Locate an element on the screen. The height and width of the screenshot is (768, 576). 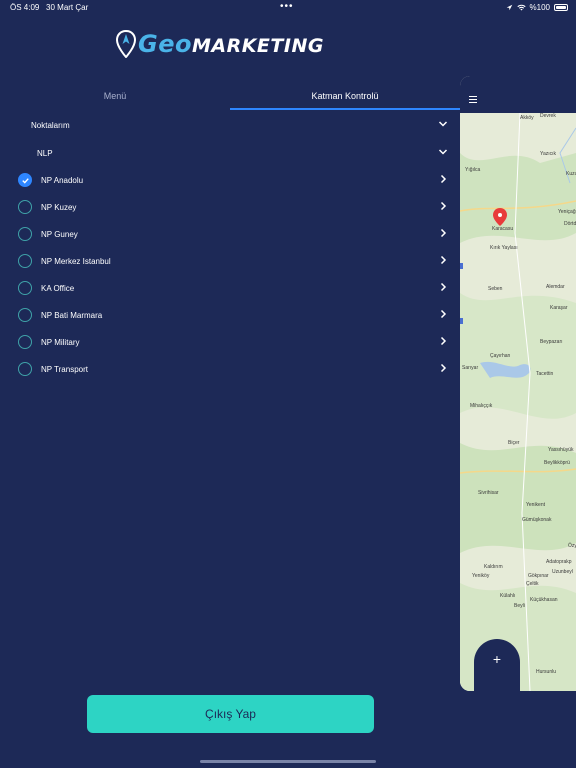
logo-wordmark: Geomarketing is located at coordinates (231, 44).